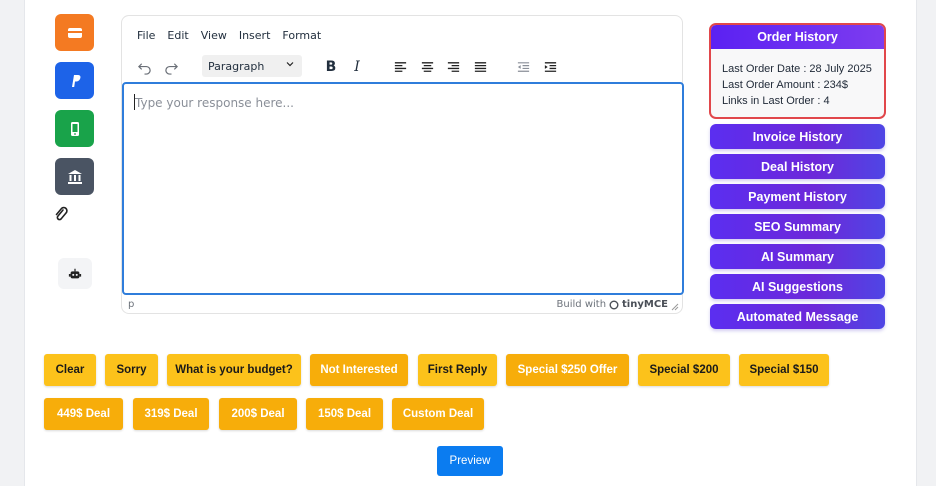 The height and width of the screenshot is (486, 936). I want to click on menu-edit: Edit, so click(177, 35).